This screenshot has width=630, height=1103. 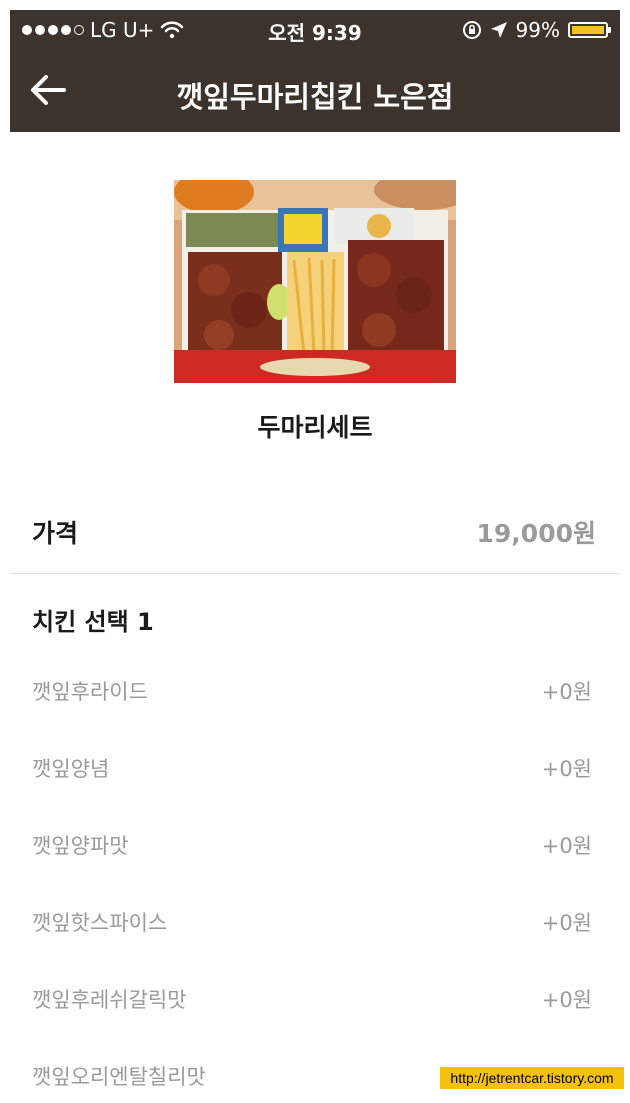 What do you see at coordinates (90, 692) in the screenshot?
I see `option-name: 깻잎후라이드` at bounding box center [90, 692].